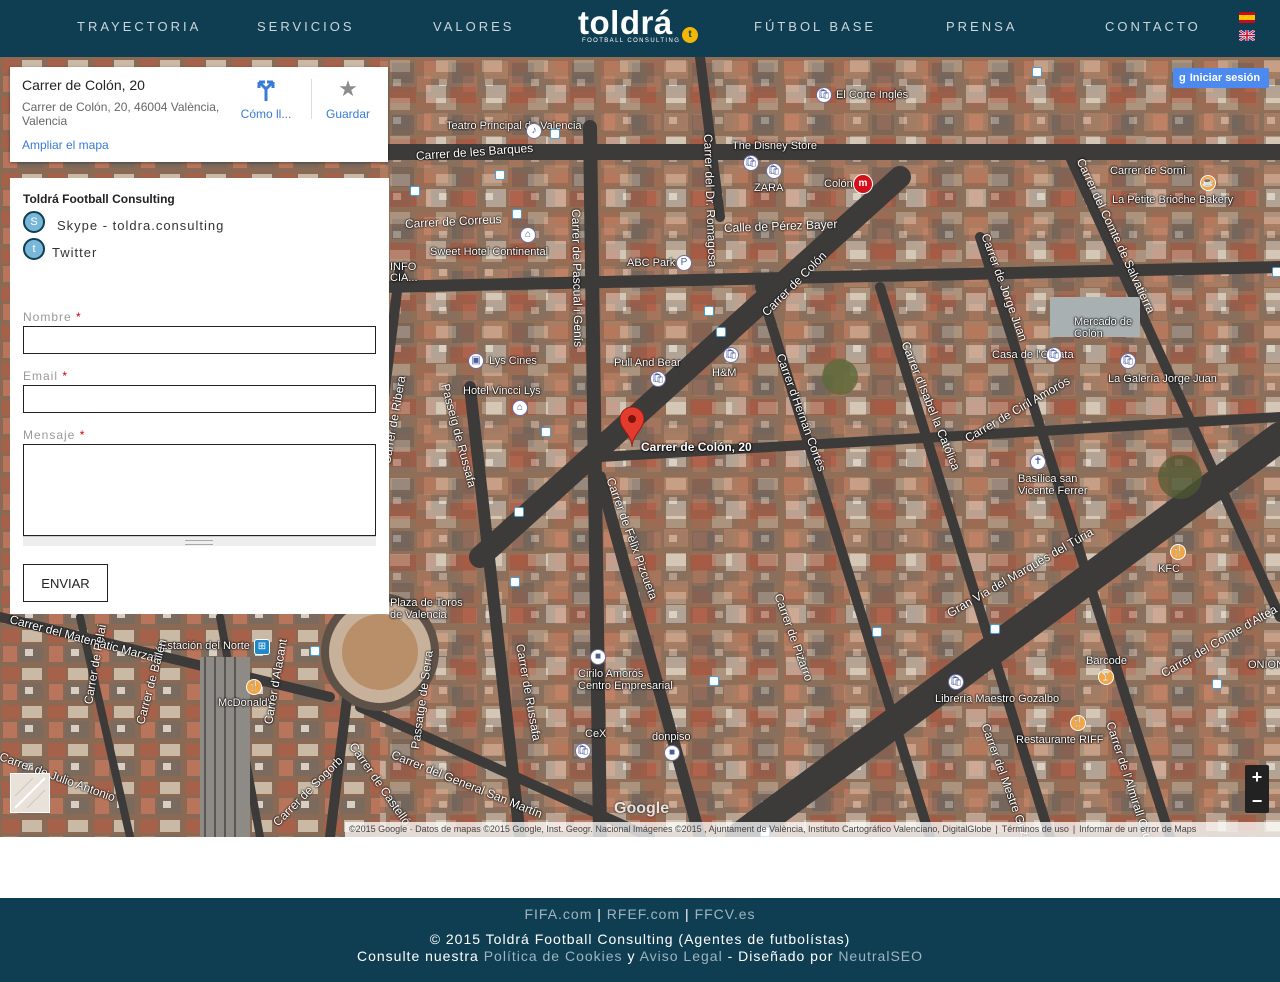 The image size is (1280, 982). What do you see at coordinates (595, 734) in the screenshot?
I see `map-label: CeX` at bounding box center [595, 734].